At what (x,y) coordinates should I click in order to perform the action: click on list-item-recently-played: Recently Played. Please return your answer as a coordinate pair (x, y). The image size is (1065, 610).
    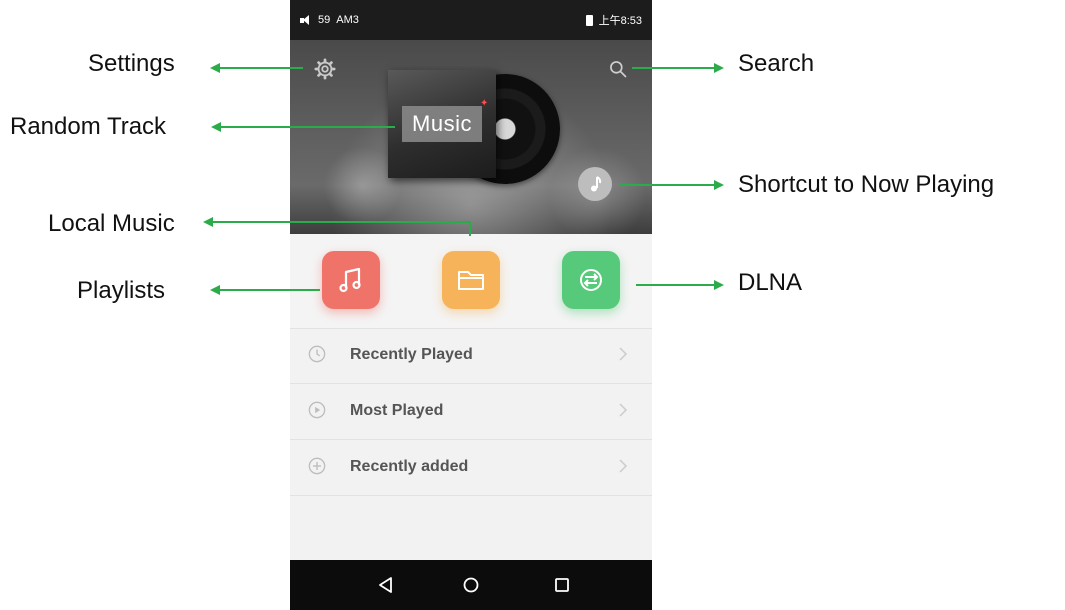
    Looking at the image, I should click on (471, 356).